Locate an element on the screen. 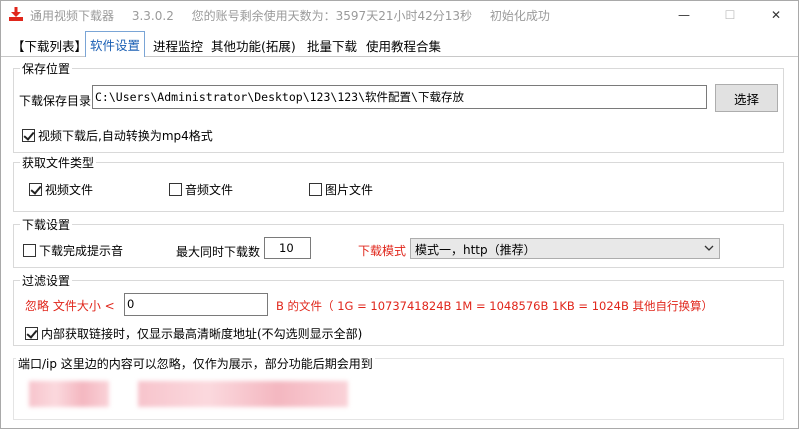 The height and width of the screenshot is (429, 799). maximize-button: ☐ is located at coordinates (730, 15).